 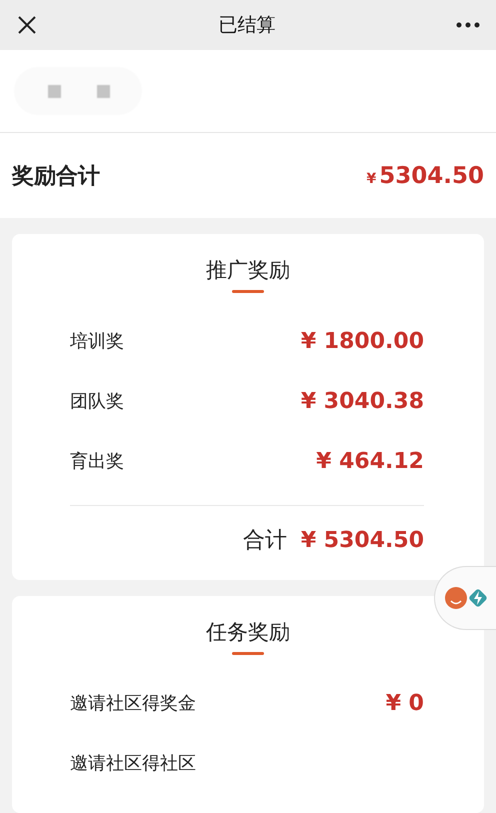 I want to click on reward-label: 育出奖, so click(x=97, y=461).